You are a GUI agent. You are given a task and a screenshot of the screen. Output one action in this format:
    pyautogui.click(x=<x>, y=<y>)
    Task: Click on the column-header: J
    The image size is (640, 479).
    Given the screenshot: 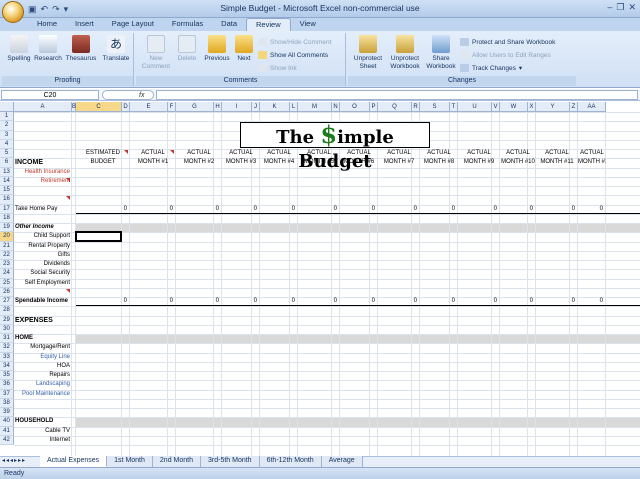 What is the action you would take?
    pyautogui.click(x=256, y=107)
    